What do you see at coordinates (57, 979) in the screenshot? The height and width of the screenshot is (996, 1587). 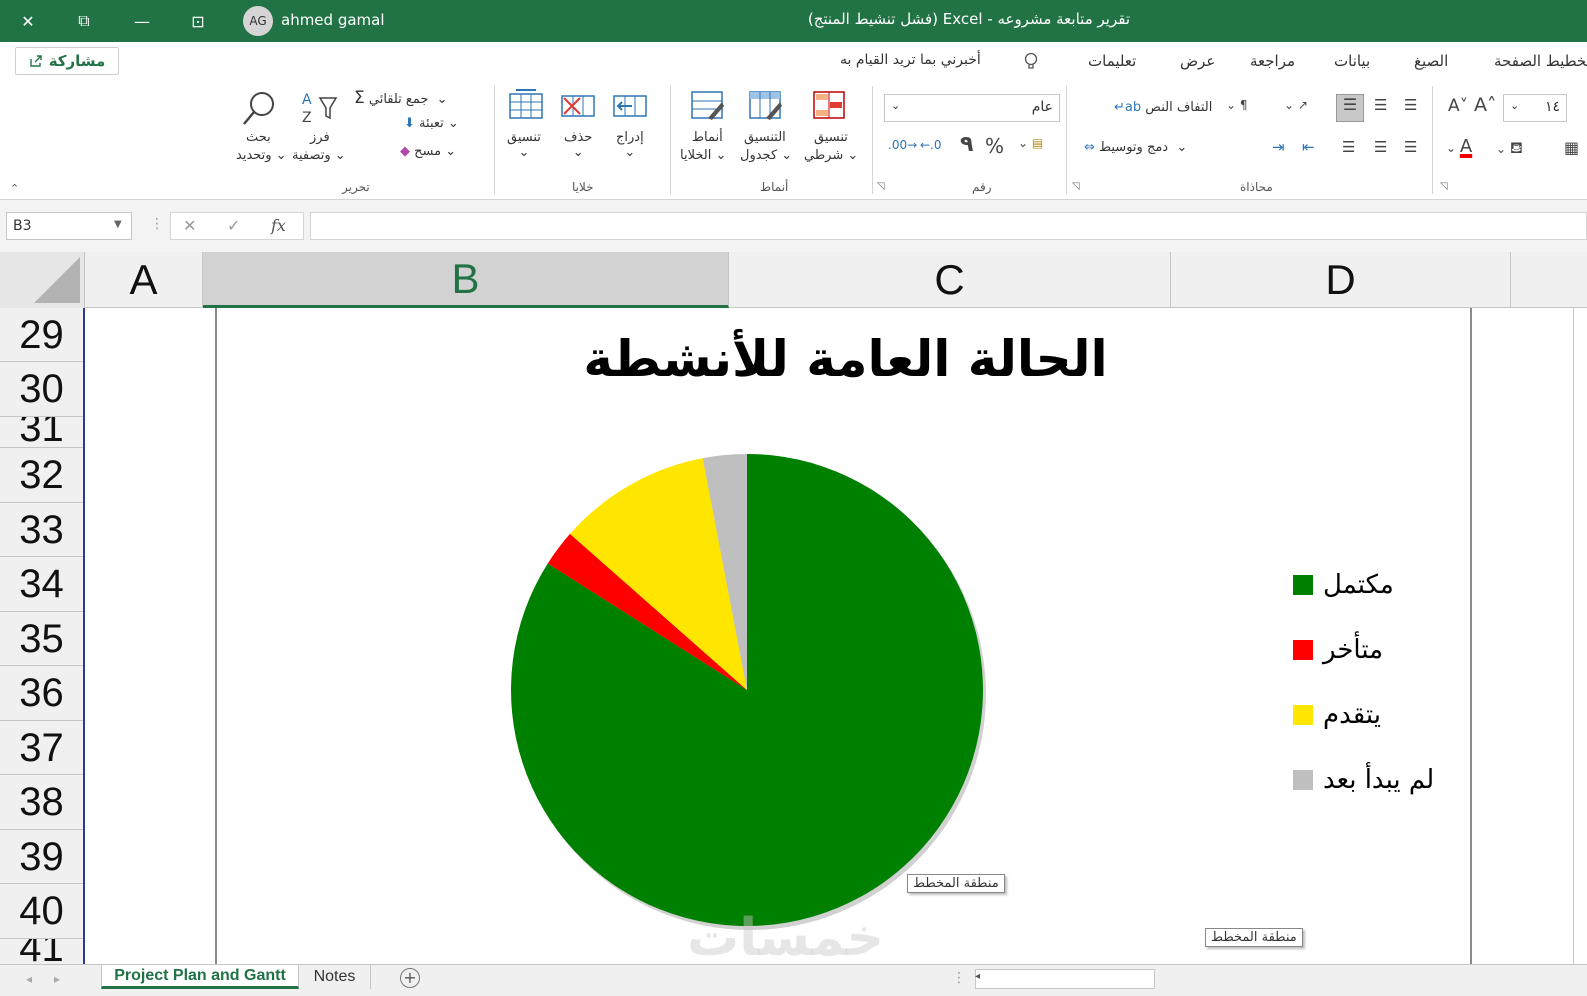 I see `next-sheet-icon: ▸` at bounding box center [57, 979].